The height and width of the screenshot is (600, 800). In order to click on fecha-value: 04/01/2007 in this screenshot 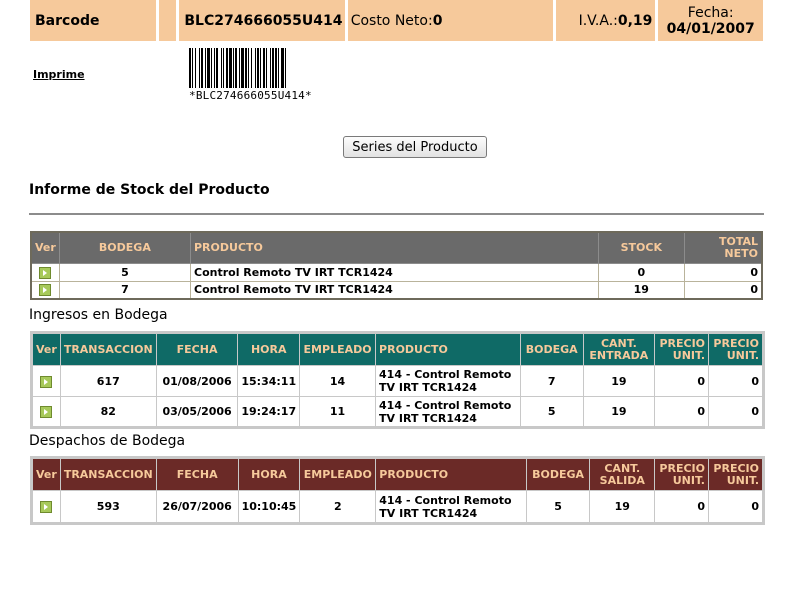, I will do `click(710, 28)`.